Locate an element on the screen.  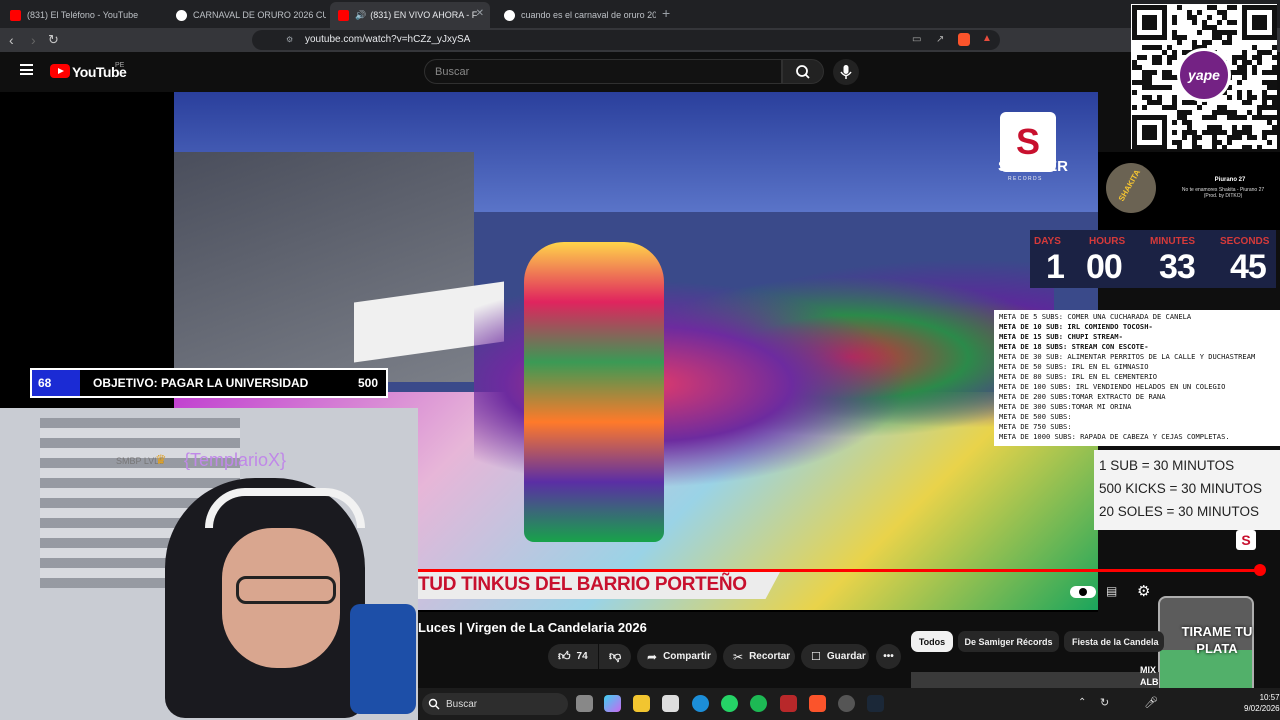
like-count: 74 is located at coordinates (582, 656).